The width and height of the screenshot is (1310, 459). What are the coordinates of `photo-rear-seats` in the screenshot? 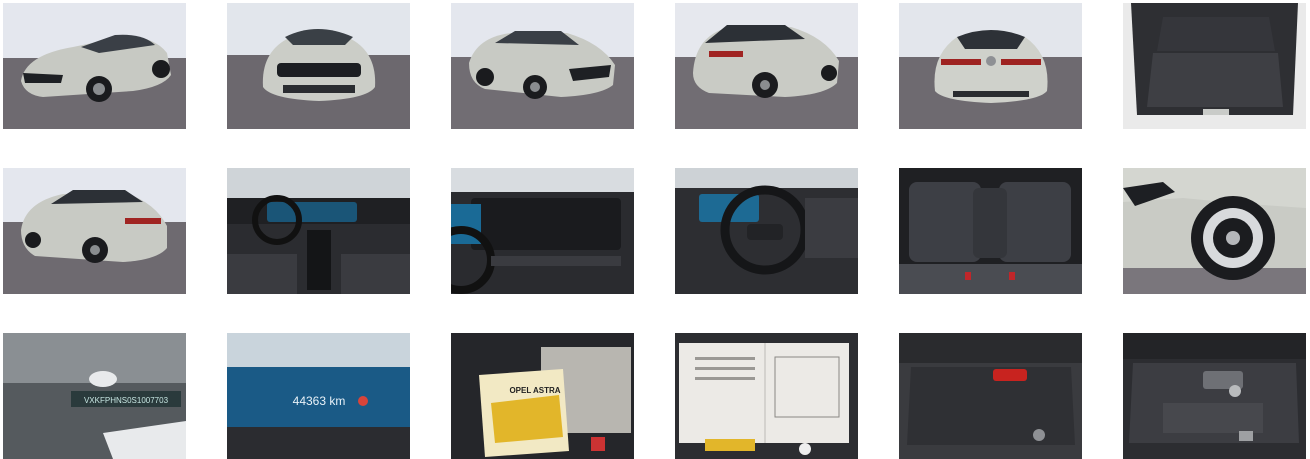 It's located at (990, 231).